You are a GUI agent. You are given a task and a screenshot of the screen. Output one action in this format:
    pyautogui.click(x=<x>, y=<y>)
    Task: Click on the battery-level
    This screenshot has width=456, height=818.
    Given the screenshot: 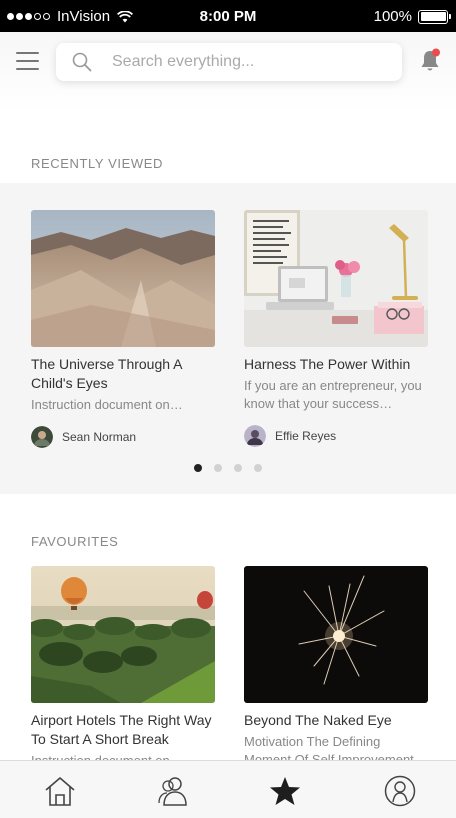 What is the action you would take?
    pyautogui.click(x=433, y=16)
    